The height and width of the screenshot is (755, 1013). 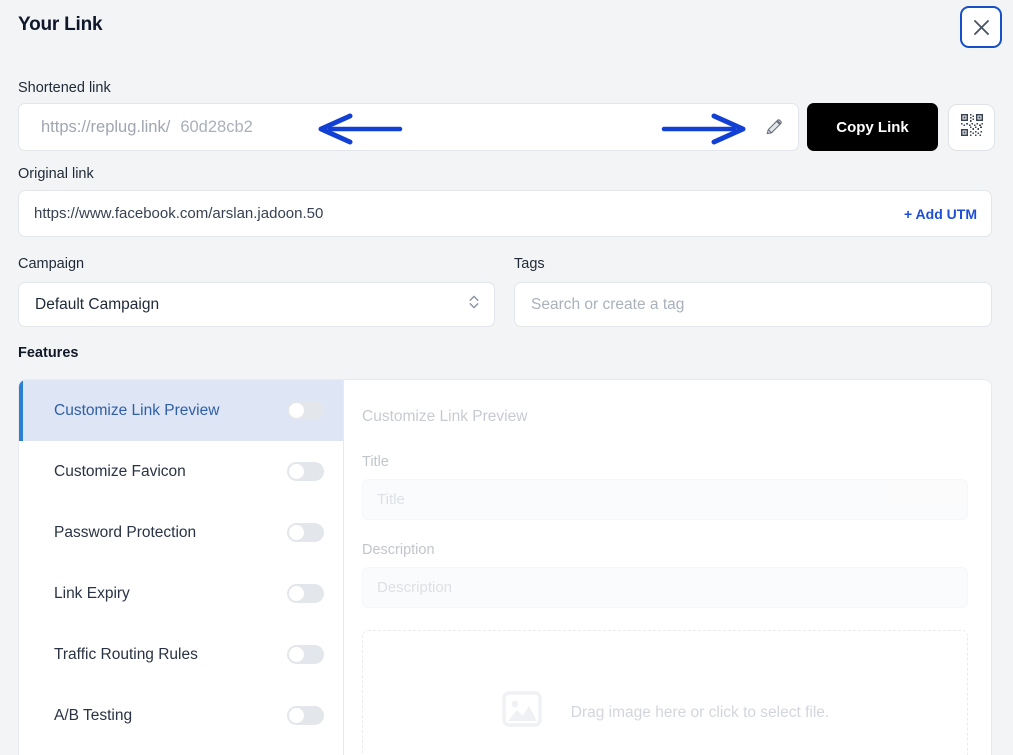 I want to click on feature-item-traffic-routing-rules: Traffic Routing Rules, so click(x=181, y=654).